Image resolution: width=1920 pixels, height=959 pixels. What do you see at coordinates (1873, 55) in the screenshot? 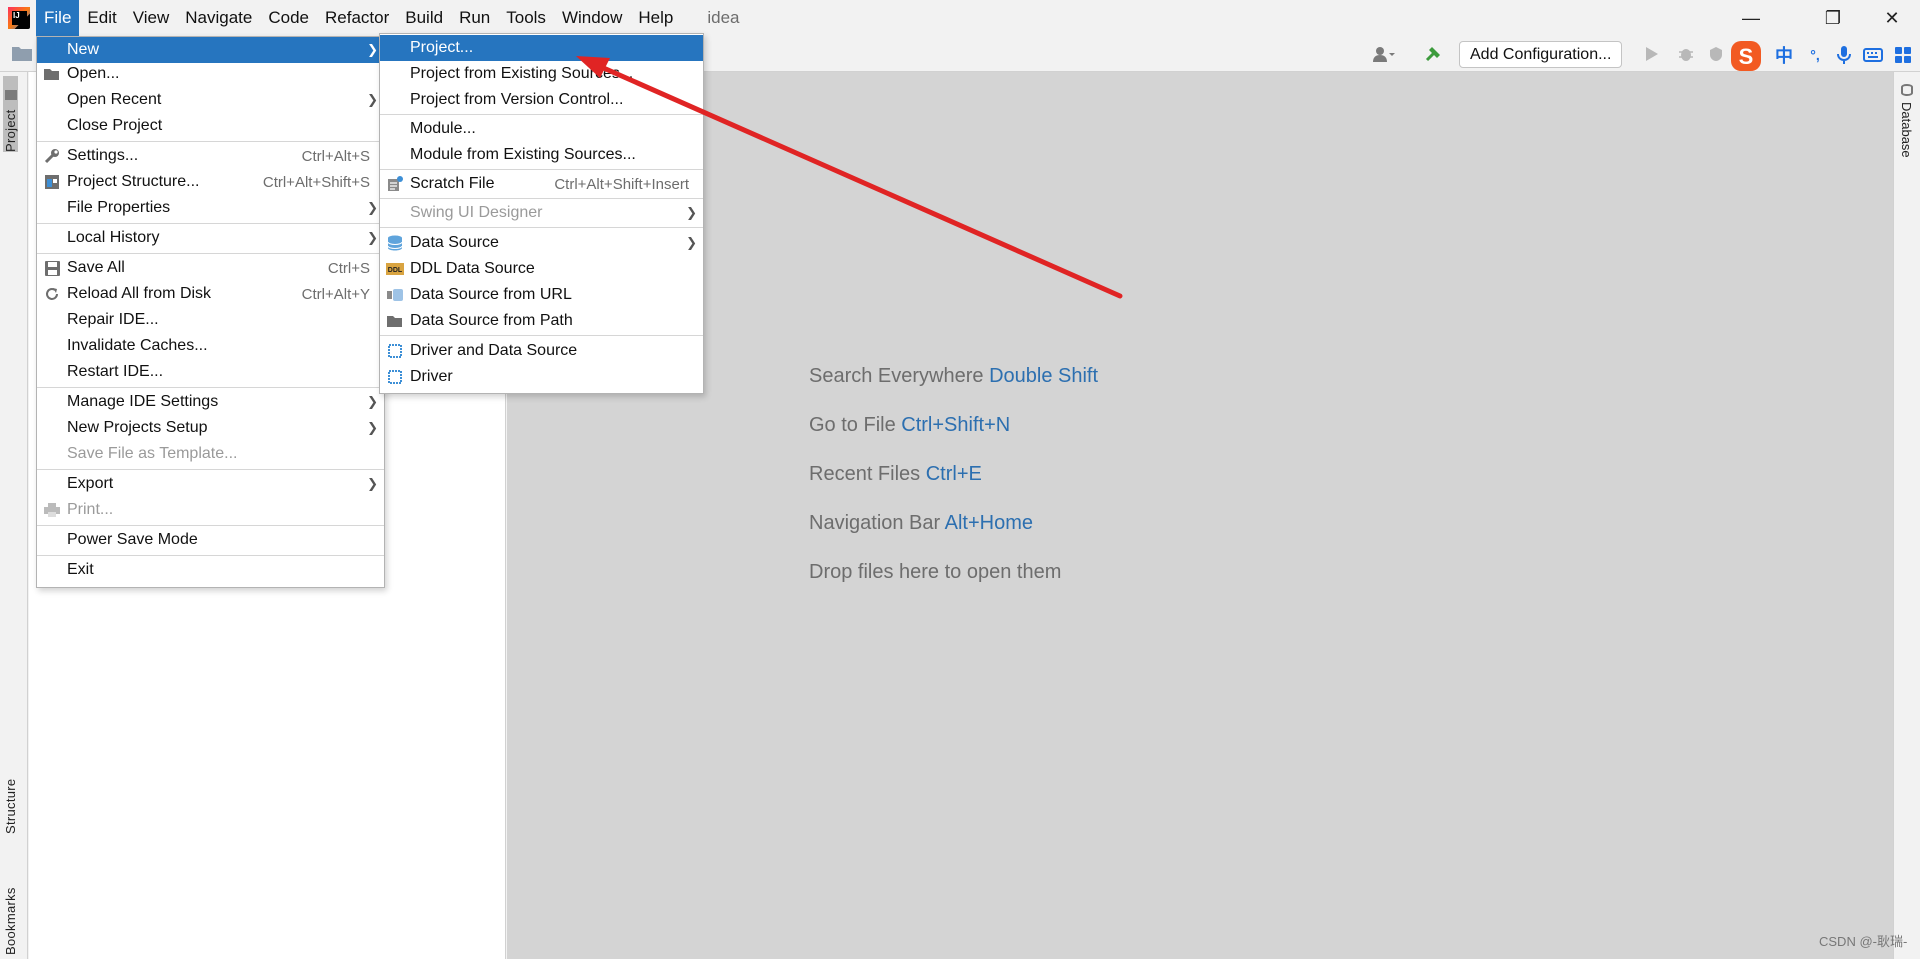
I see `keyboard-icon` at bounding box center [1873, 55].